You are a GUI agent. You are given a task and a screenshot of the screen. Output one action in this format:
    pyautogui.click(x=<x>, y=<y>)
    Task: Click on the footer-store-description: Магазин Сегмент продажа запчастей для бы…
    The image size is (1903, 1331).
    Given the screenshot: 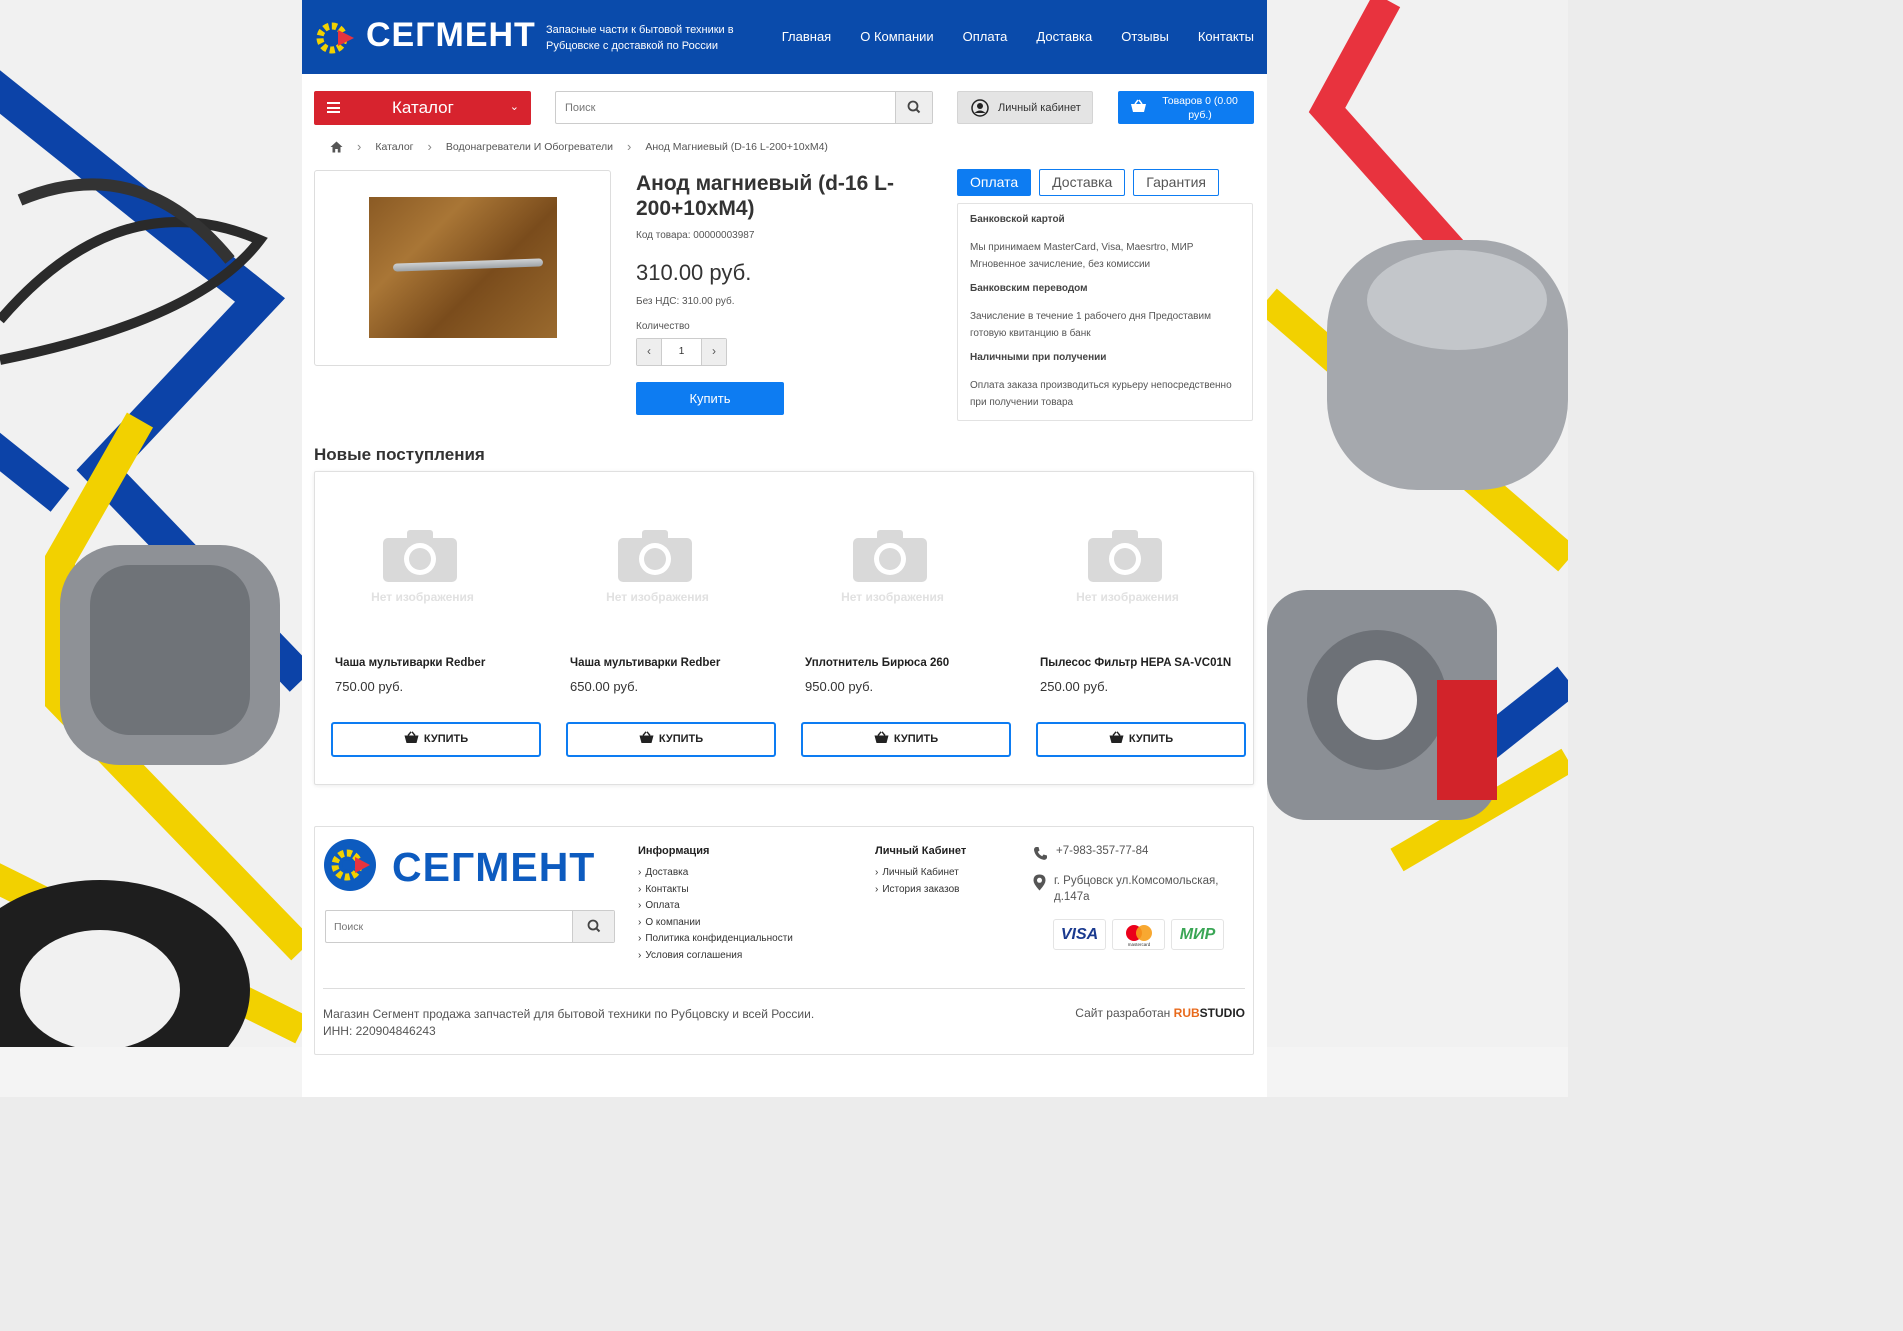 What is the action you would take?
    pyautogui.click(x=569, y=1014)
    